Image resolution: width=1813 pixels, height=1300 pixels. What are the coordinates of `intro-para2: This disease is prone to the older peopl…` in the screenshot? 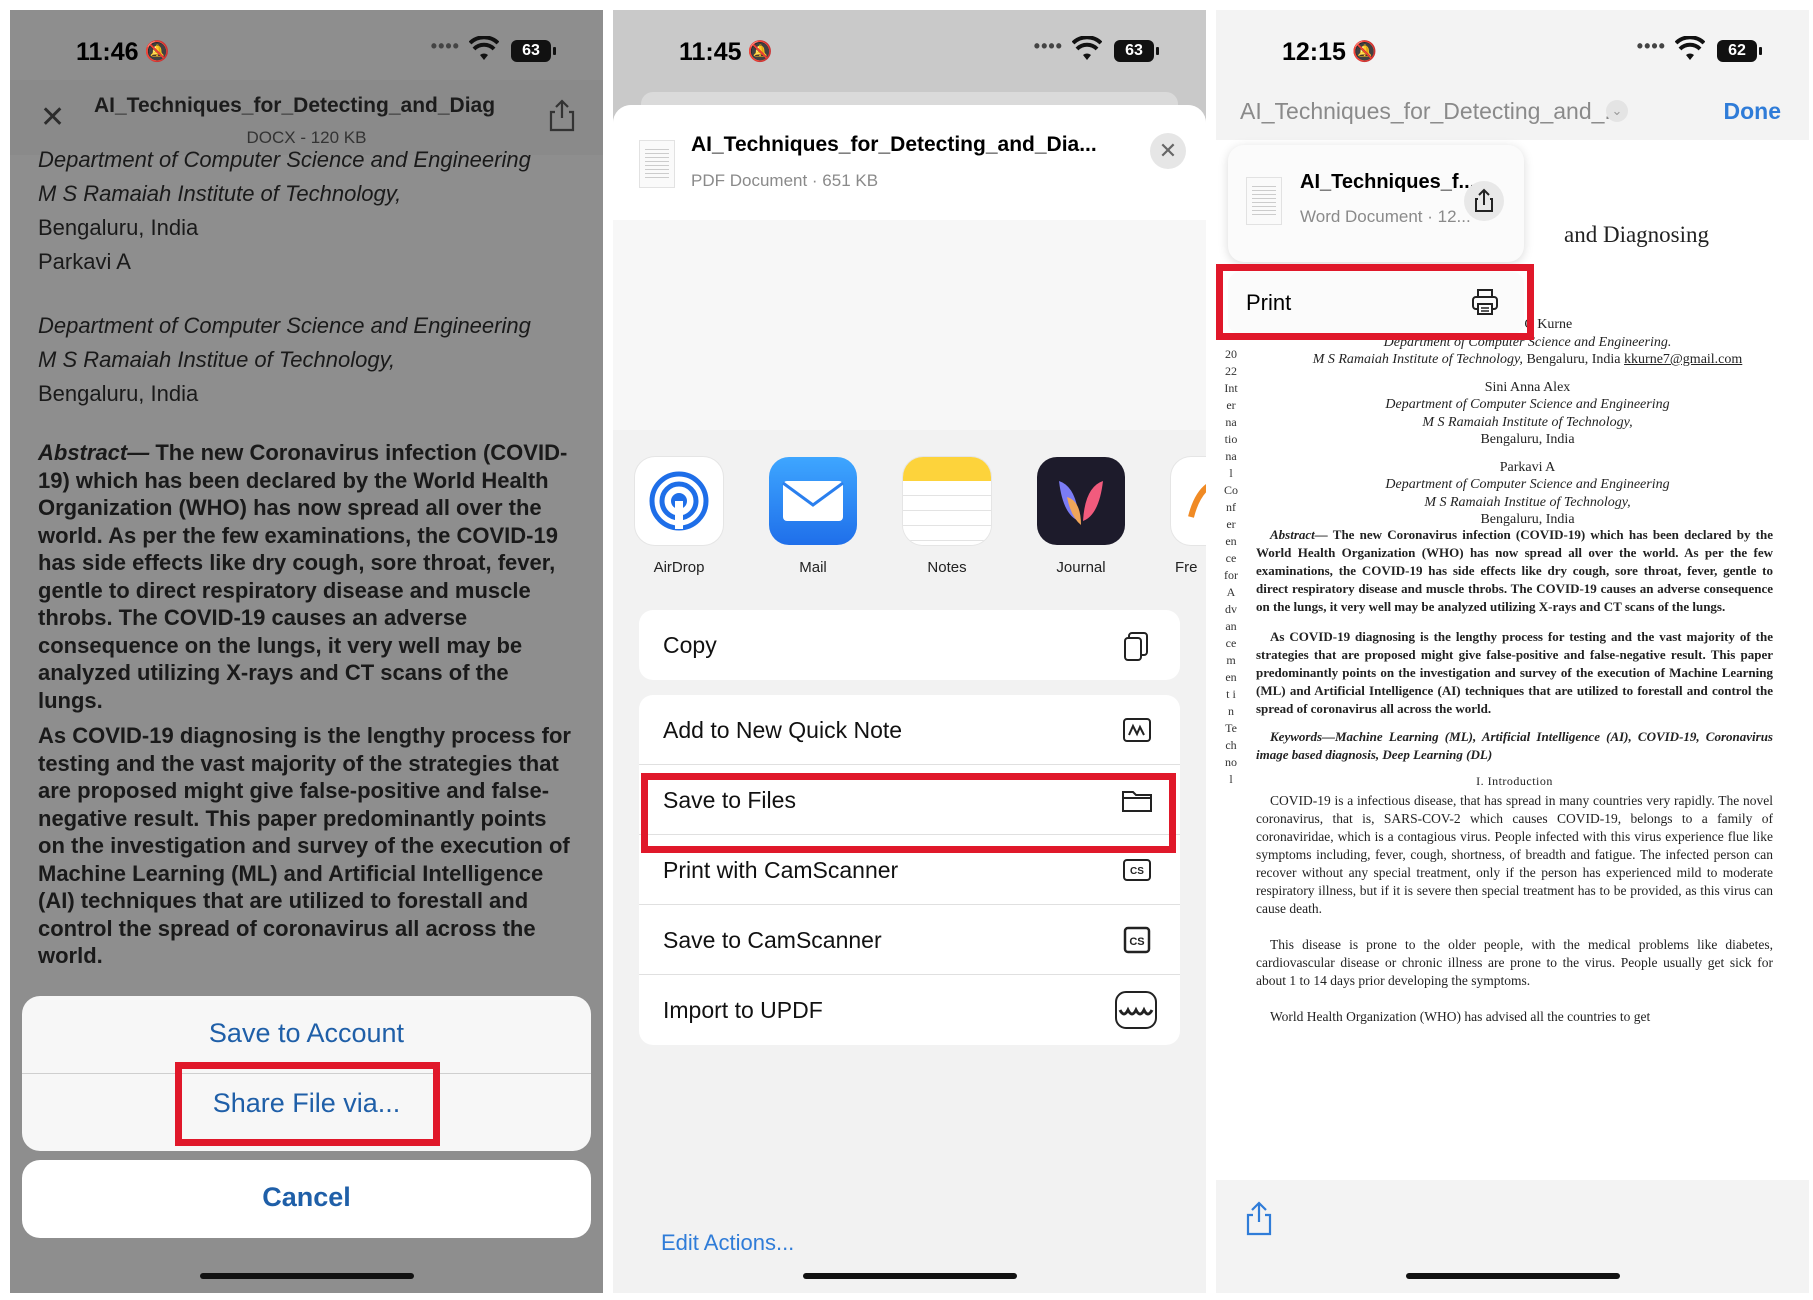 It's located at (1514, 962).